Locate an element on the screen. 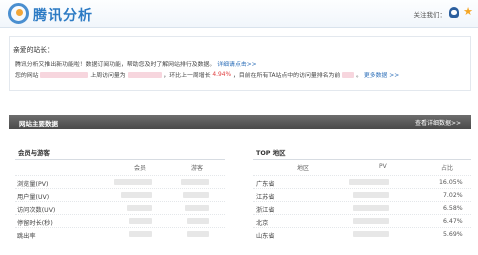  visitors-panel-title: 会员与游客 is located at coordinates (34, 153).